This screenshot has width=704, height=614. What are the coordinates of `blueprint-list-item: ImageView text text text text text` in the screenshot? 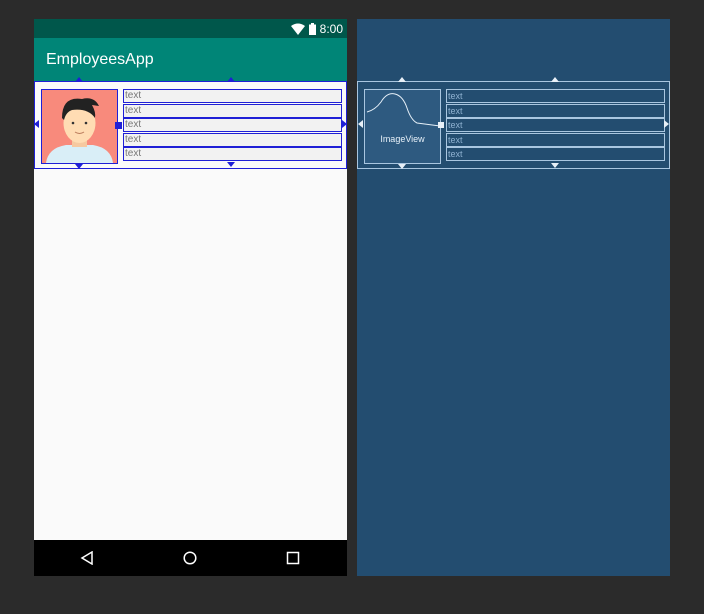 It's located at (513, 123).